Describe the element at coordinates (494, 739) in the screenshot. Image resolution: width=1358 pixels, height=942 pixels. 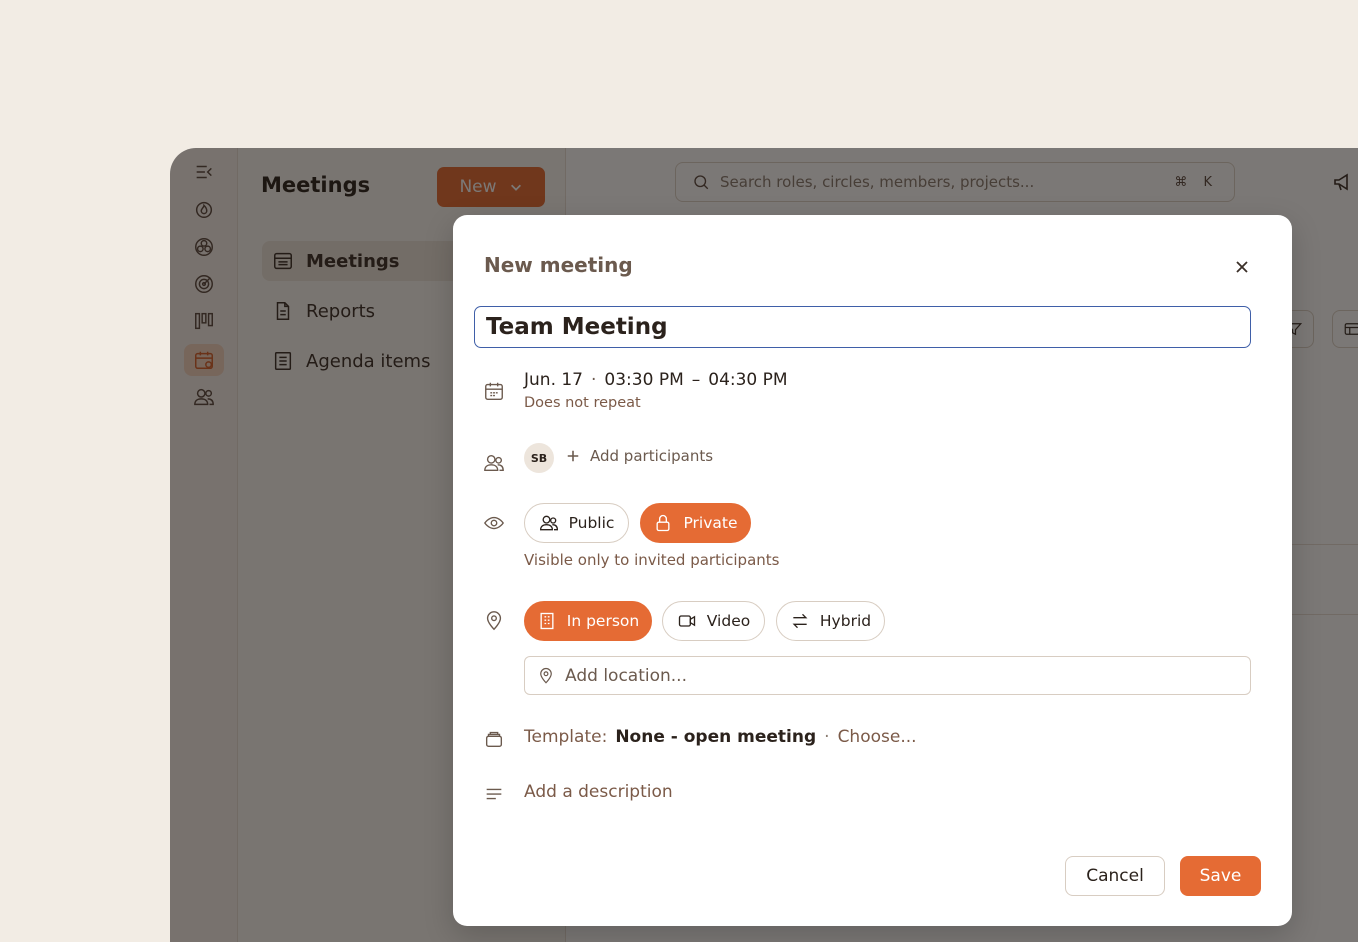
I see `template-icon` at that location.